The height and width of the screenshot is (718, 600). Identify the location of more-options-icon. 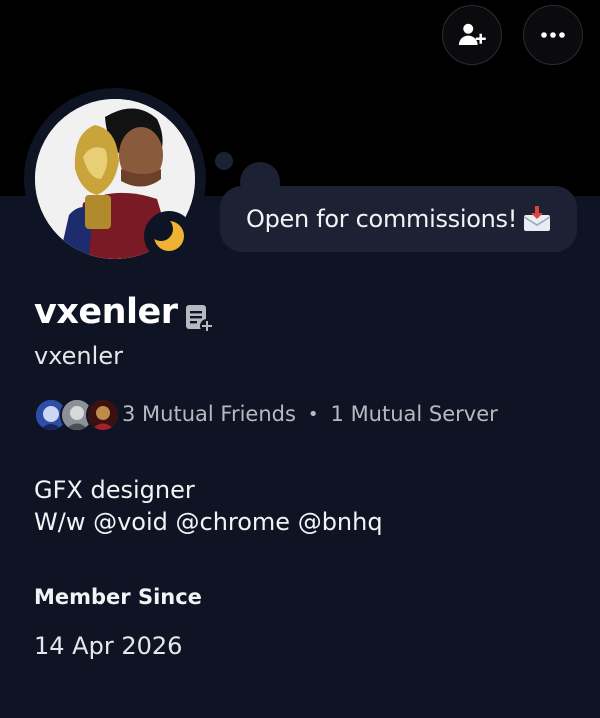
(553, 35).